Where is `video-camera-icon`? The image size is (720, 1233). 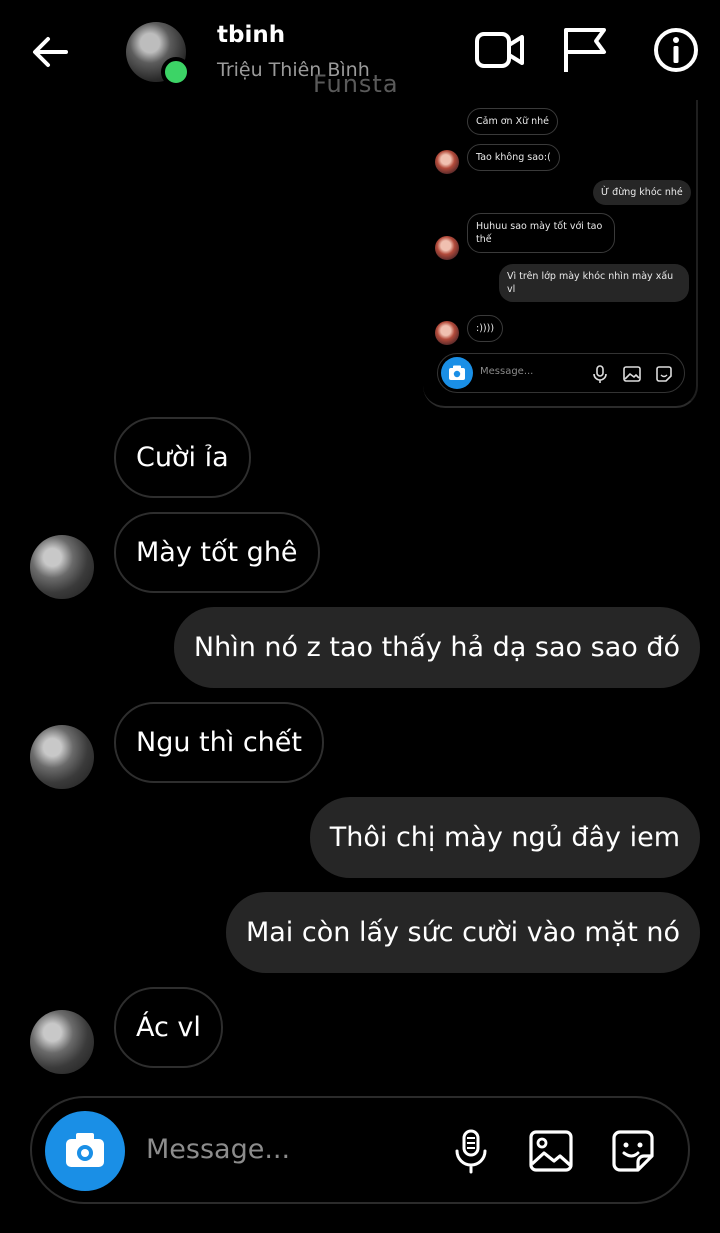 video-camera-icon is located at coordinates (500, 50).